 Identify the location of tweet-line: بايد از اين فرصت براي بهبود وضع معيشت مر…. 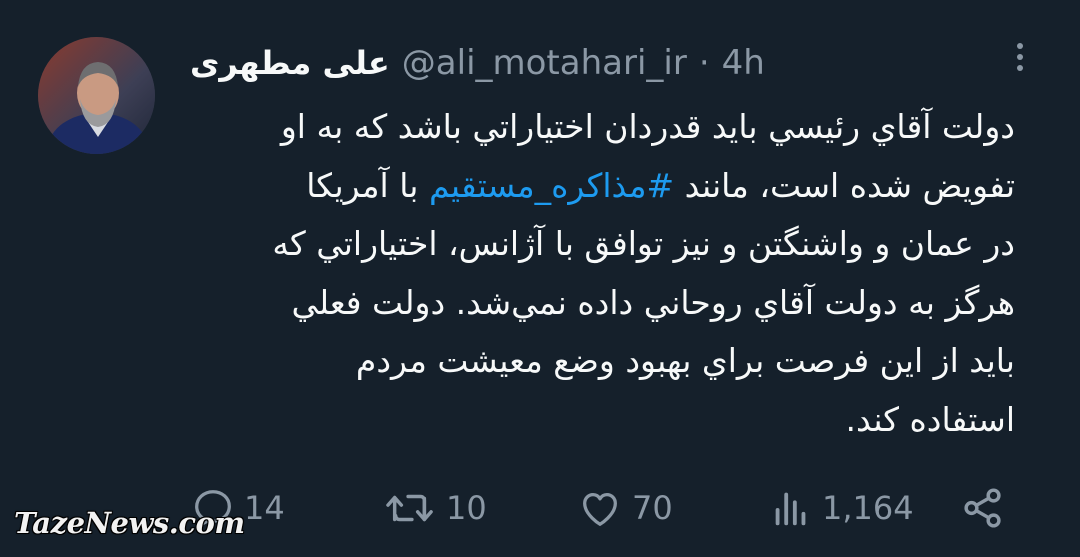
(685, 360).